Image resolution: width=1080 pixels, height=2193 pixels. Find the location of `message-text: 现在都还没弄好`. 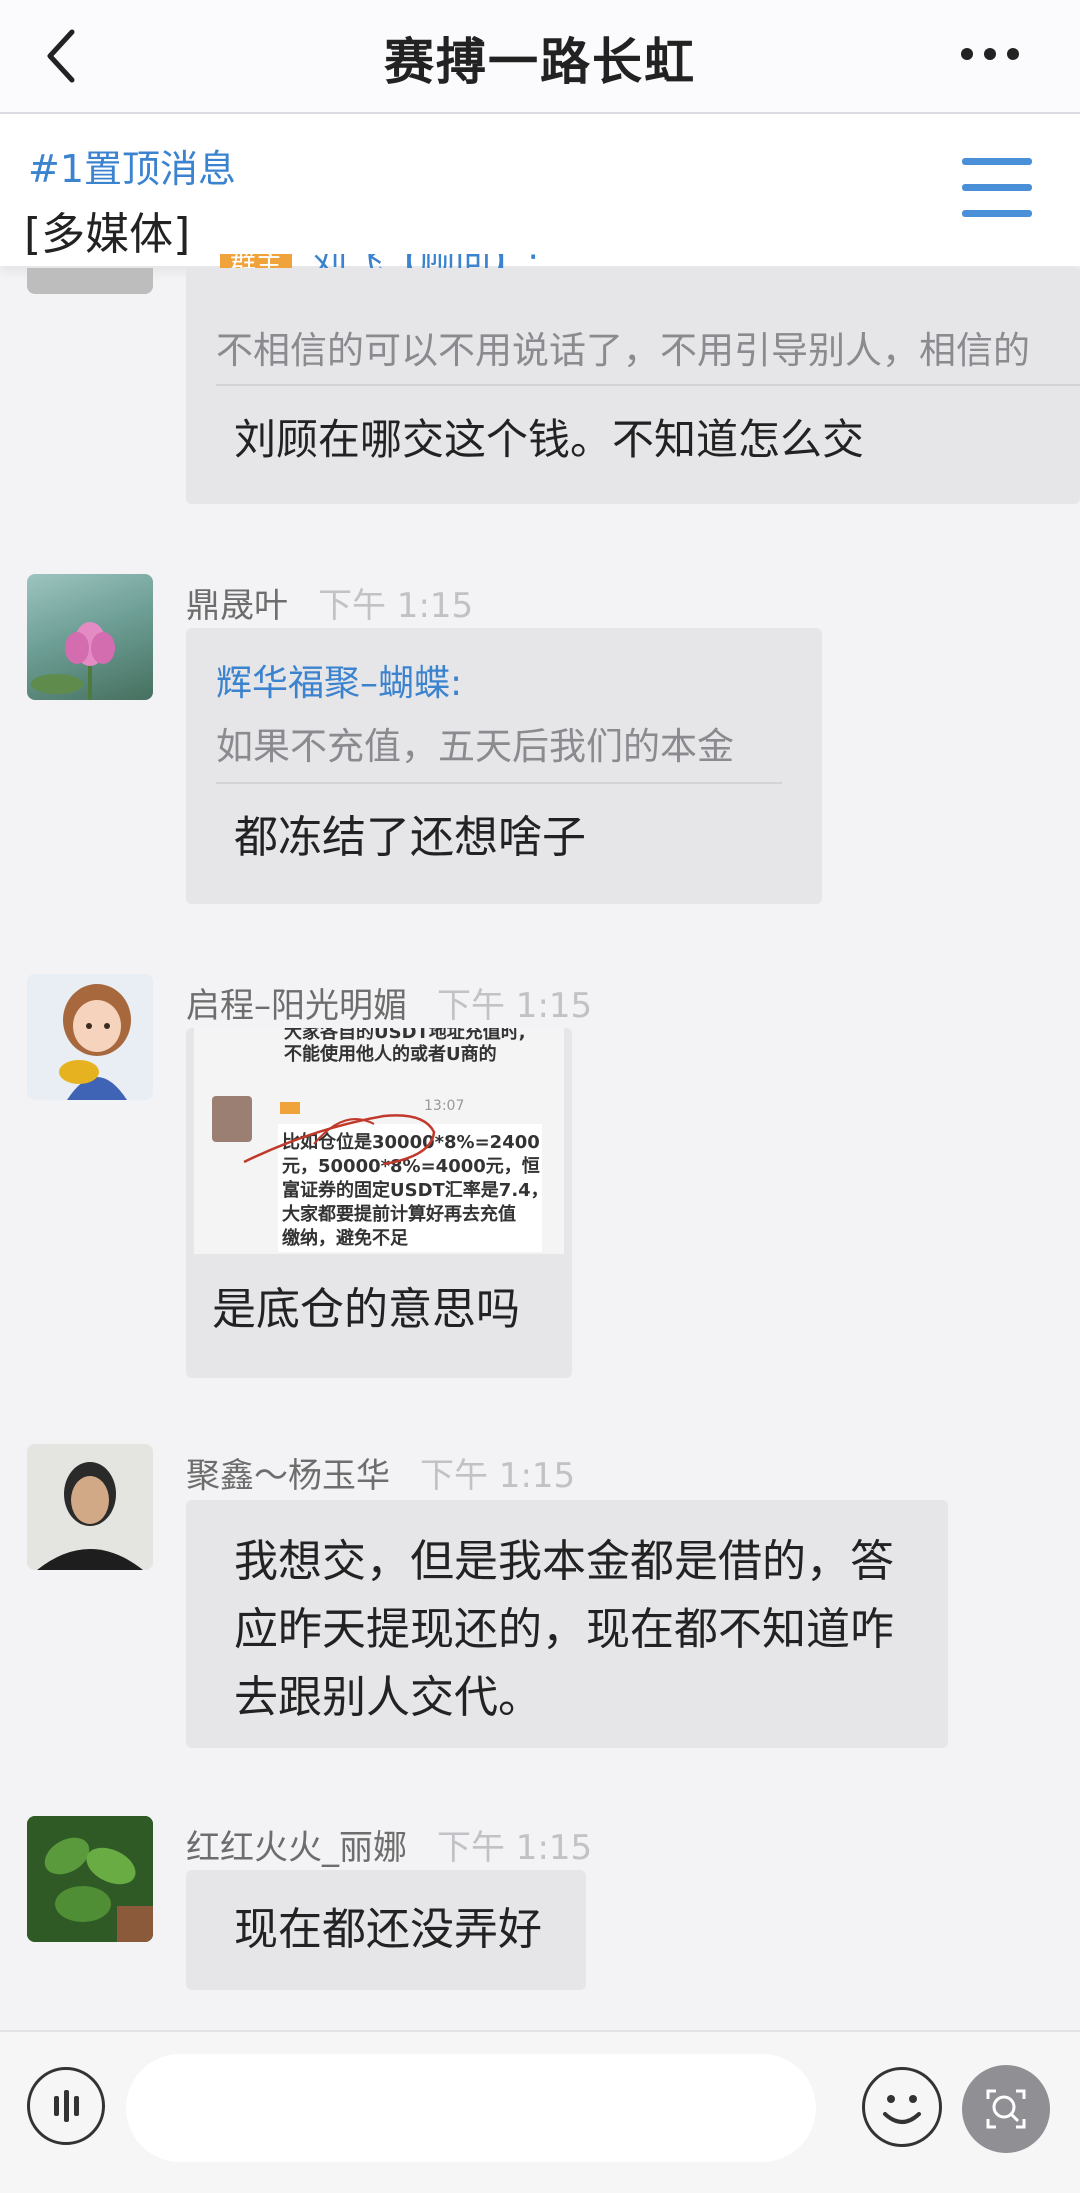

message-text: 现在都还没弄好 is located at coordinates (388, 1929).